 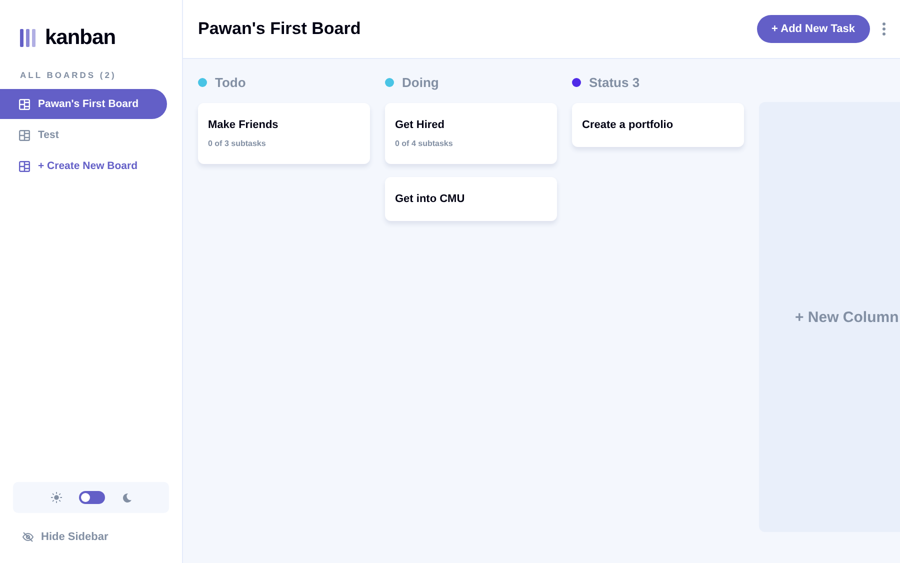 What do you see at coordinates (28, 537) in the screenshot?
I see `eye-slash-icon` at bounding box center [28, 537].